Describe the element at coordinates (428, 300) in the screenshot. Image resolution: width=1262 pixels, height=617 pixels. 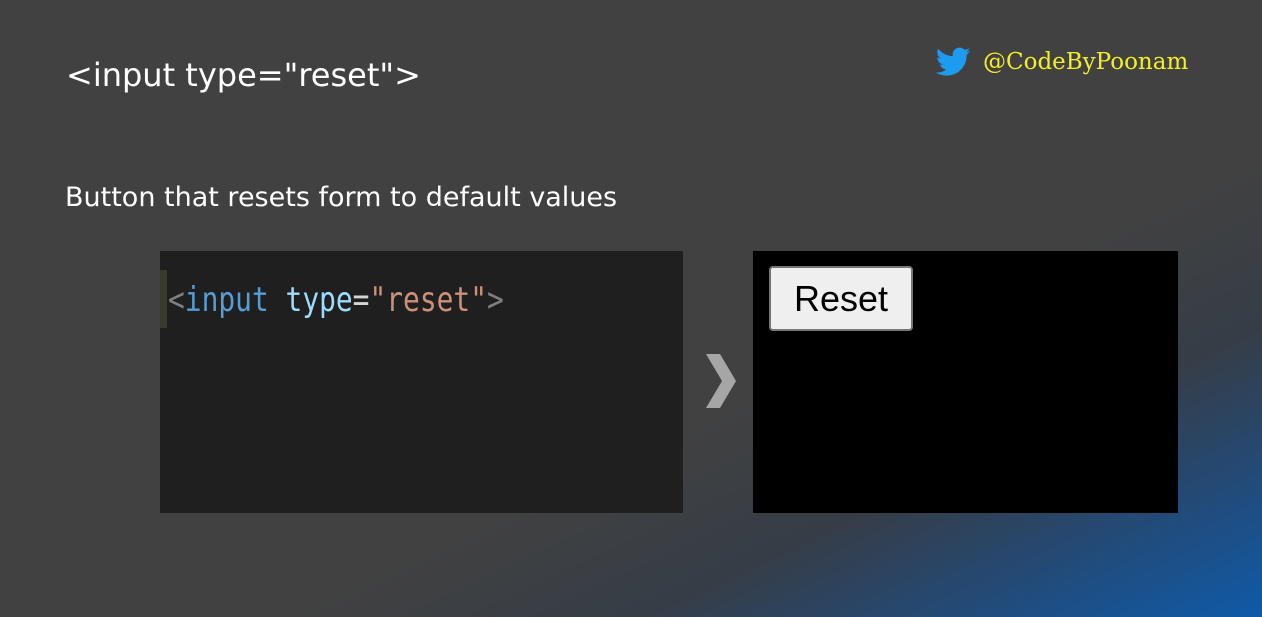
I see `code-attribute-value: "reset"` at that location.